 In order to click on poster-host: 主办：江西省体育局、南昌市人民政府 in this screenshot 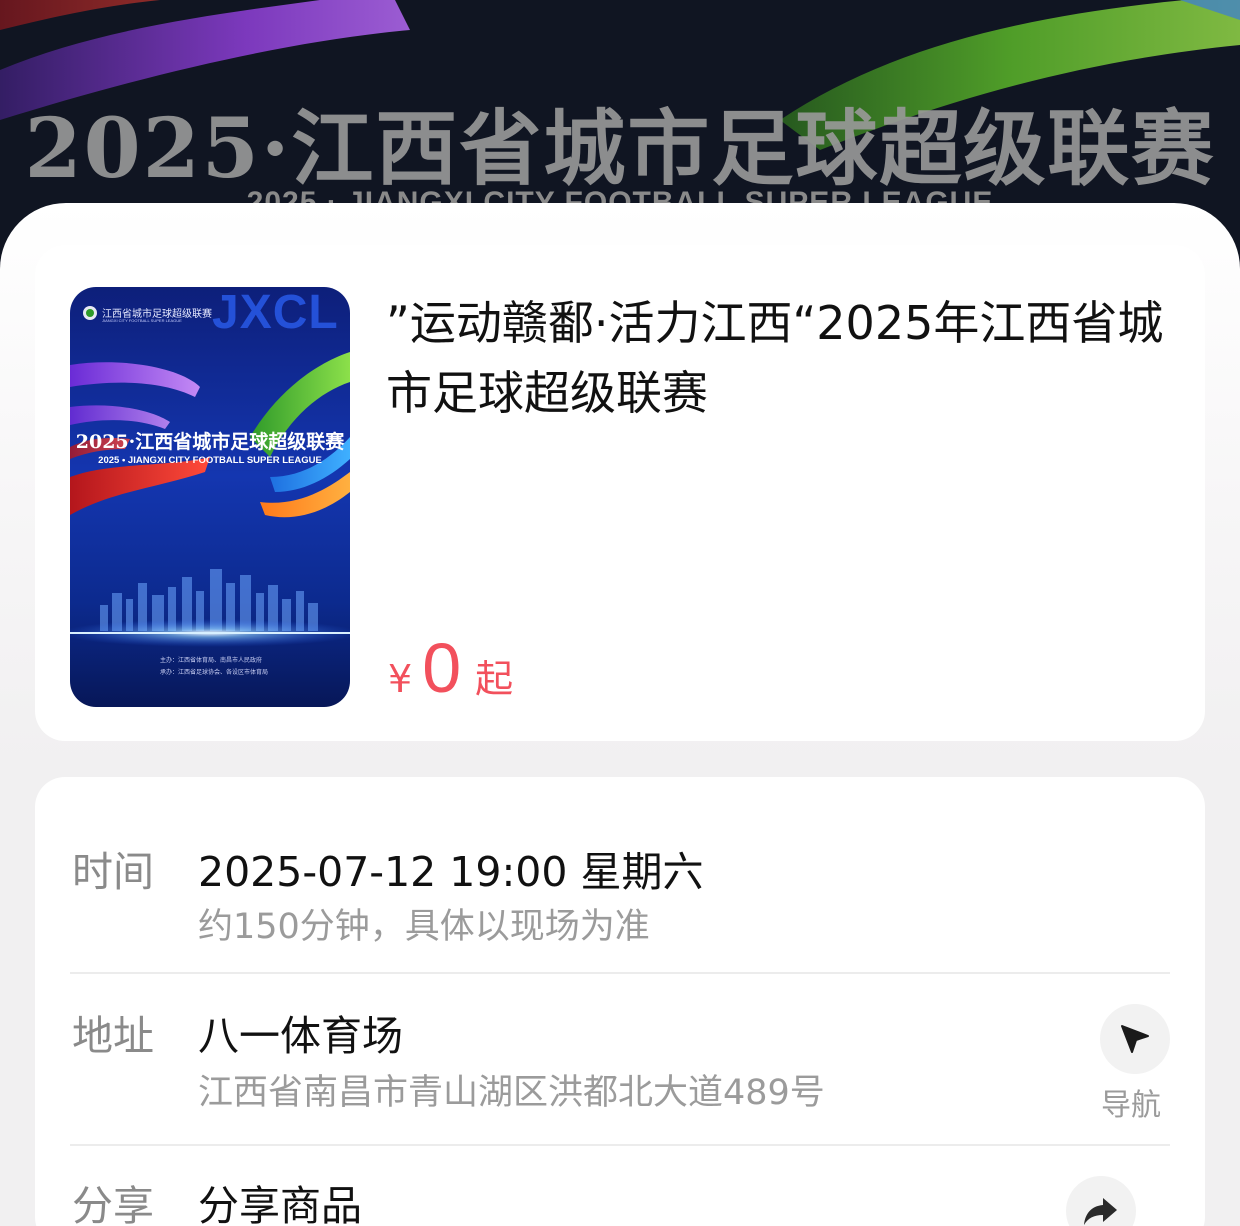, I will do `click(211, 660)`.